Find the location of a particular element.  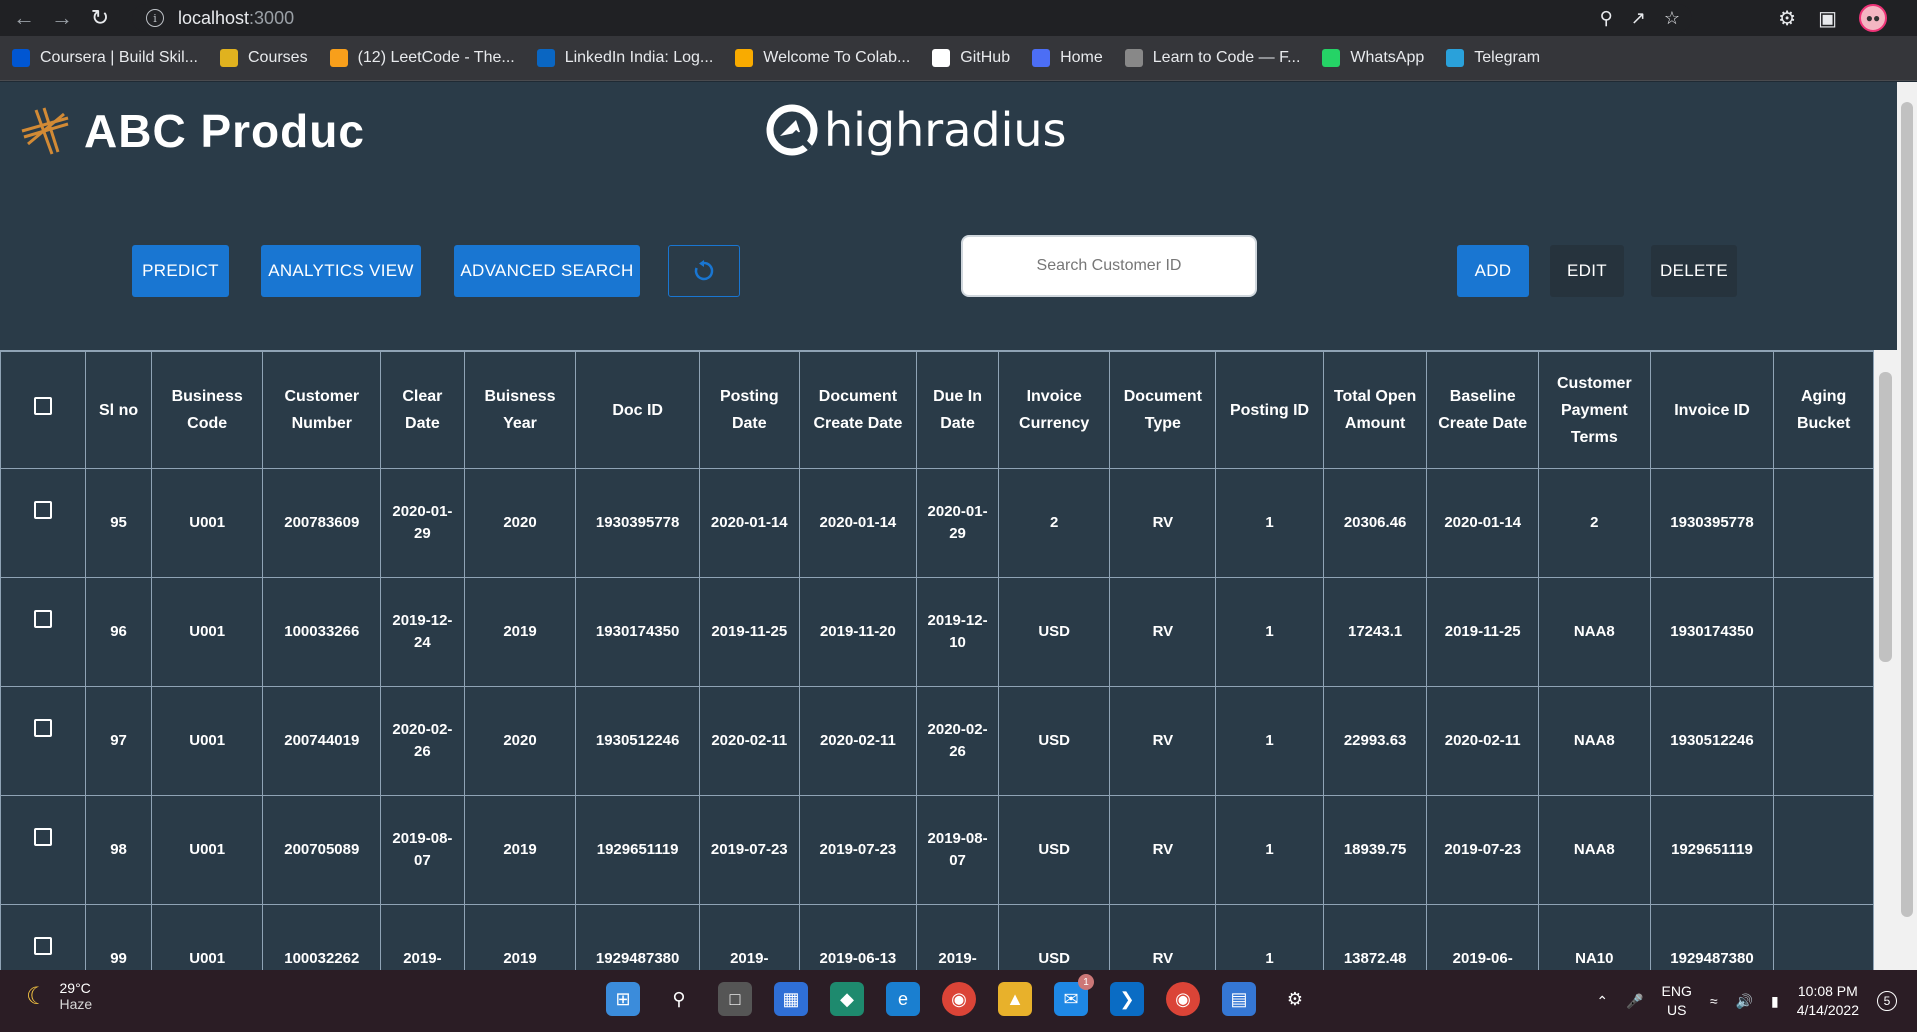

extensions-icon: ⚙ is located at coordinates (1787, 18).